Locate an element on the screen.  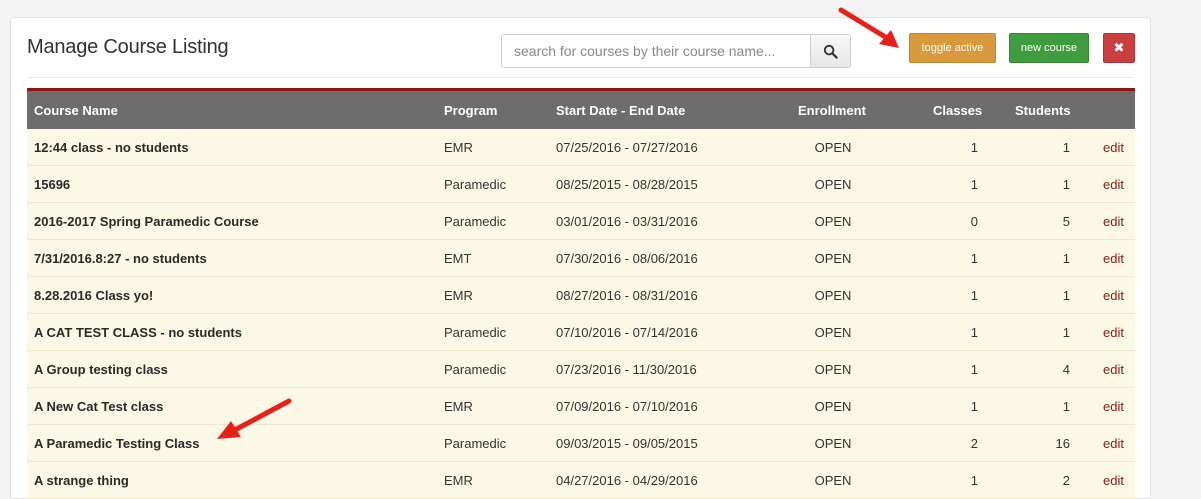
course-name-cell: 15696 is located at coordinates (52, 184).